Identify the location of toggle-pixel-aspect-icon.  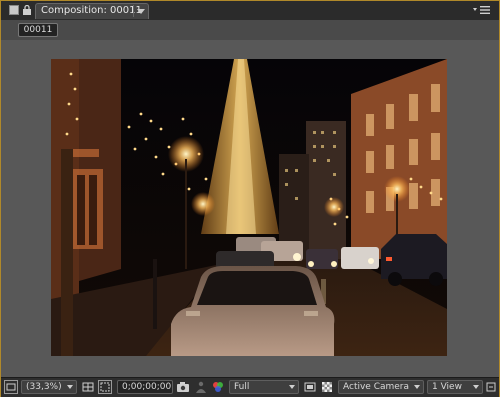
(492, 387).